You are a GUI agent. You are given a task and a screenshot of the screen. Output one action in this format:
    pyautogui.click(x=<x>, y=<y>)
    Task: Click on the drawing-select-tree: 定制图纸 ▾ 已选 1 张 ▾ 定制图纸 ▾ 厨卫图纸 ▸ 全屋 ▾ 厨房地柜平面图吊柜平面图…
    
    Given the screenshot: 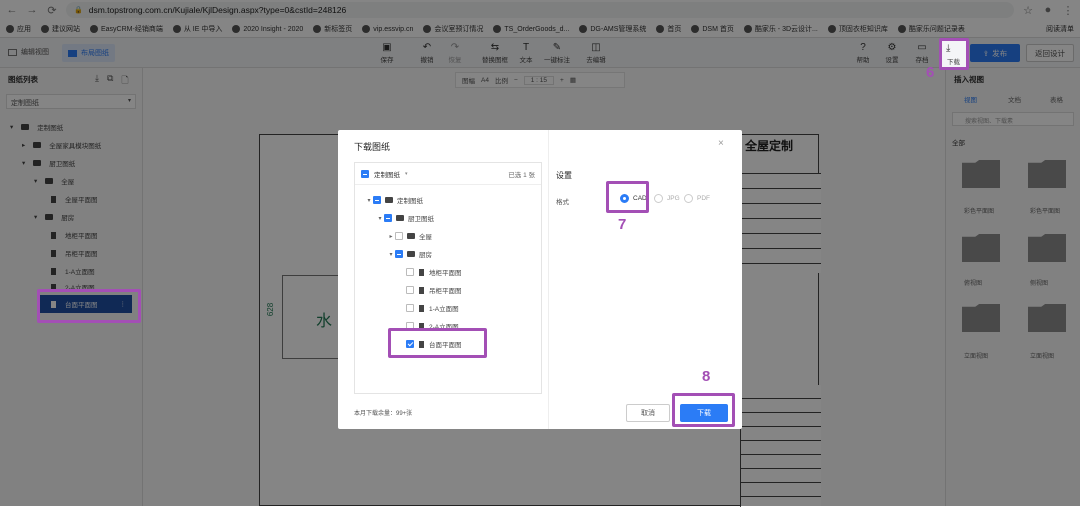 What is the action you would take?
    pyautogui.click(x=448, y=278)
    